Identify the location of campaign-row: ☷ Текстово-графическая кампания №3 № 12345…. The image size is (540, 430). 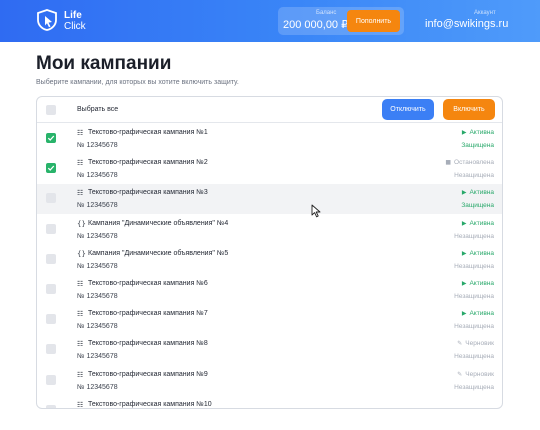
(269, 199).